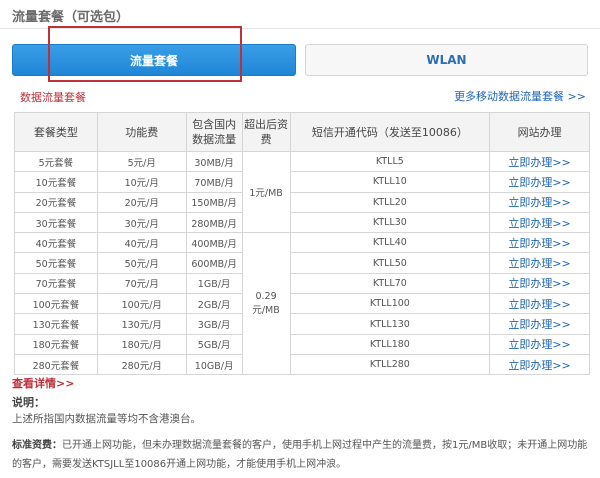 This screenshot has height=478, width=600. I want to click on standard-fee-label: 标准资费：, so click(37, 445).